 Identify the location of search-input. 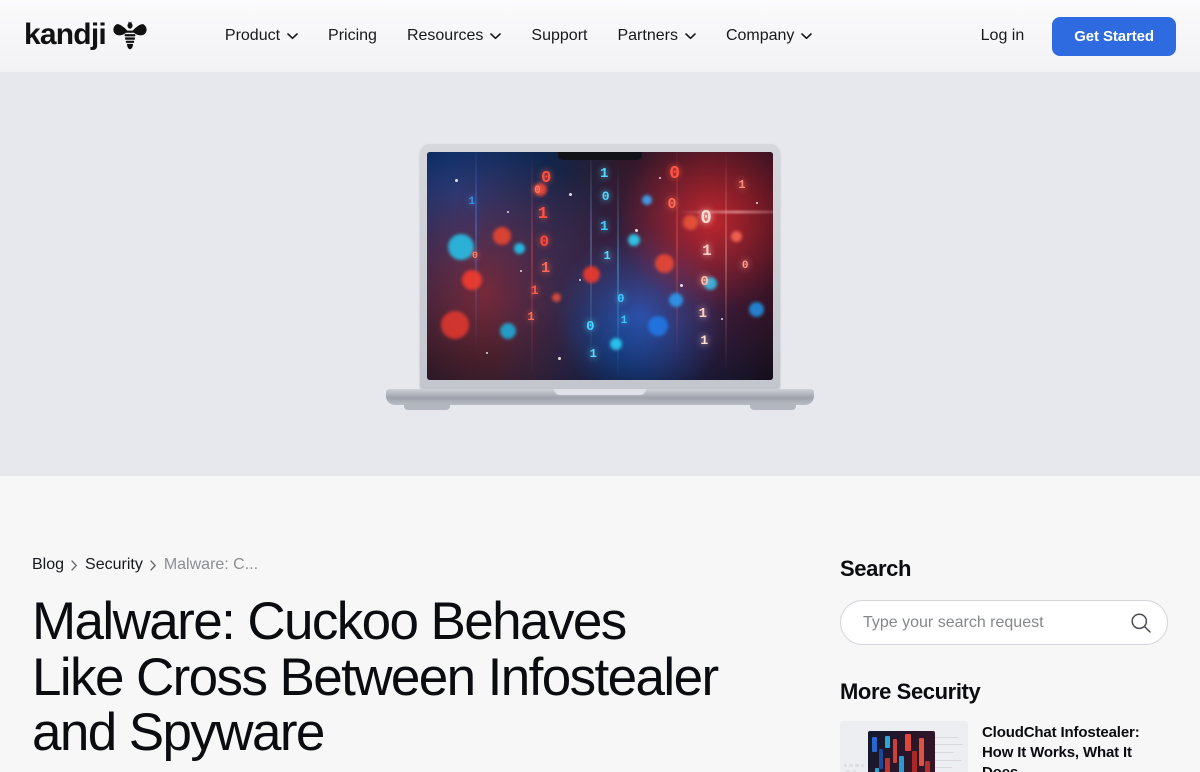
(1004, 622).